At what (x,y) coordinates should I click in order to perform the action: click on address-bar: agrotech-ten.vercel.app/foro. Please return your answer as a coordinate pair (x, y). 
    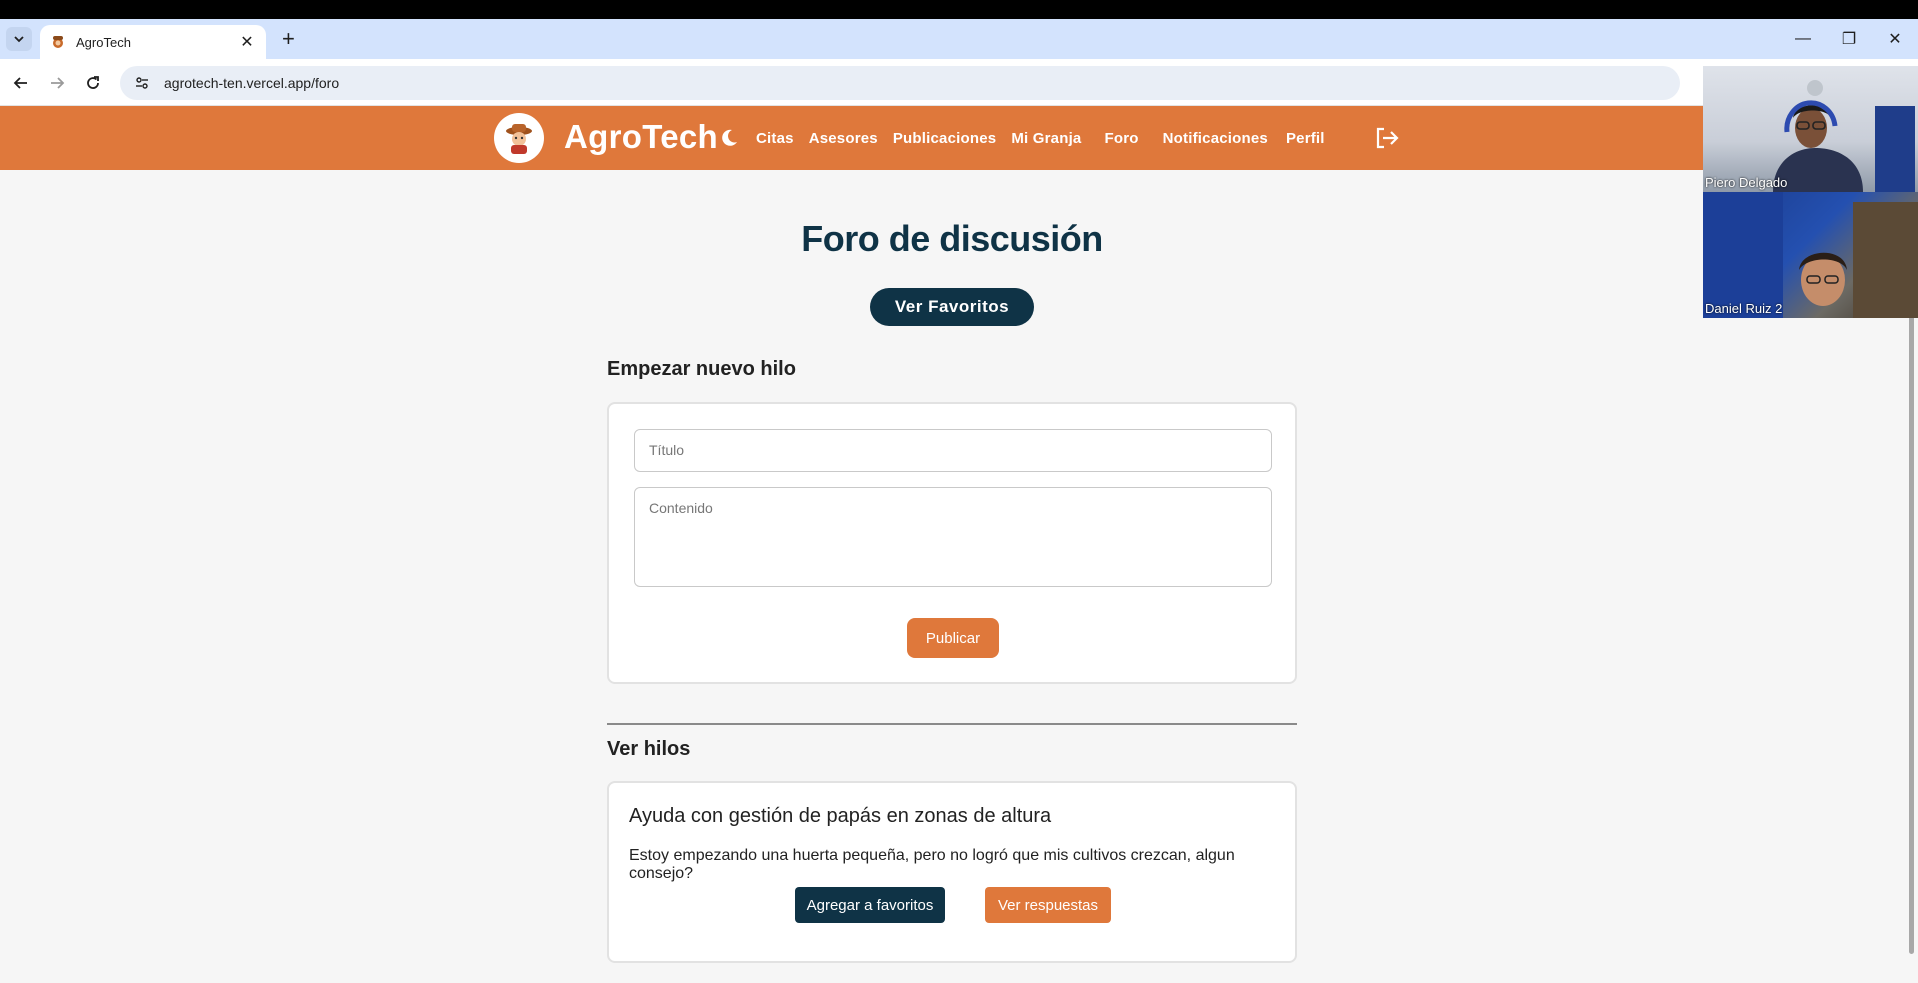
    Looking at the image, I should click on (900, 83).